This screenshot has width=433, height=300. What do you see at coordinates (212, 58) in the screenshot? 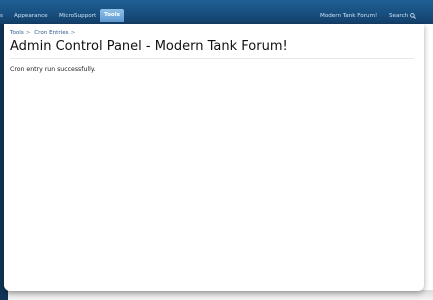
I see `title-divider` at bounding box center [212, 58].